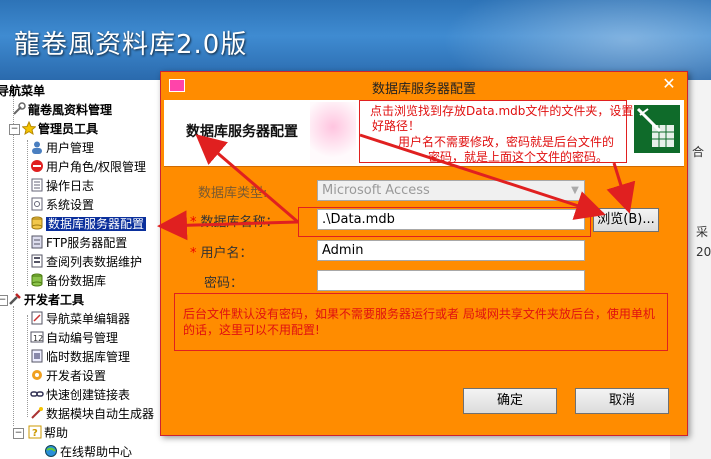 The image size is (711, 459). What do you see at coordinates (18, 433) in the screenshot?
I see `expand-toggle-help: −` at bounding box center [18, 433].